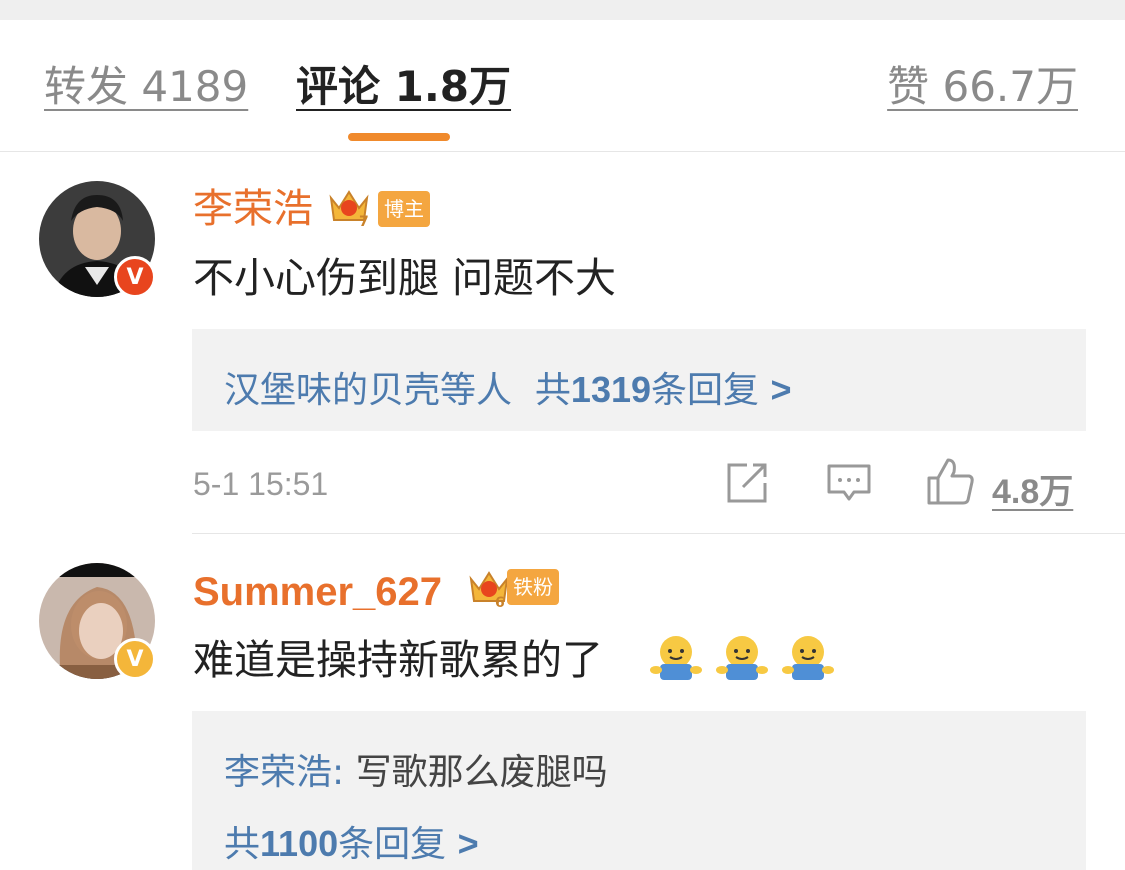 Image resolution: width=1125 pixels, height=870 pixels. Describe the element at coordinates (399, 137) in the screenshot. I see `active-tab-indicator` at that location.